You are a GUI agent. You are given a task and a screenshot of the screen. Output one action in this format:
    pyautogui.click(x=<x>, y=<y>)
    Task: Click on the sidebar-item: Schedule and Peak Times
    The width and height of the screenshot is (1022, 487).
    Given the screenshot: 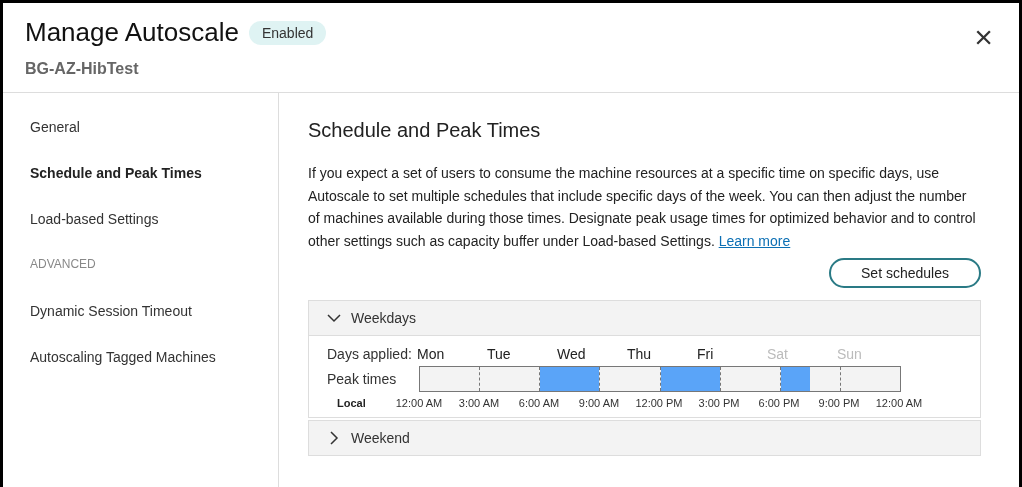 What is the action you would take?
    pyautogui.click(x=140, y=188)
    